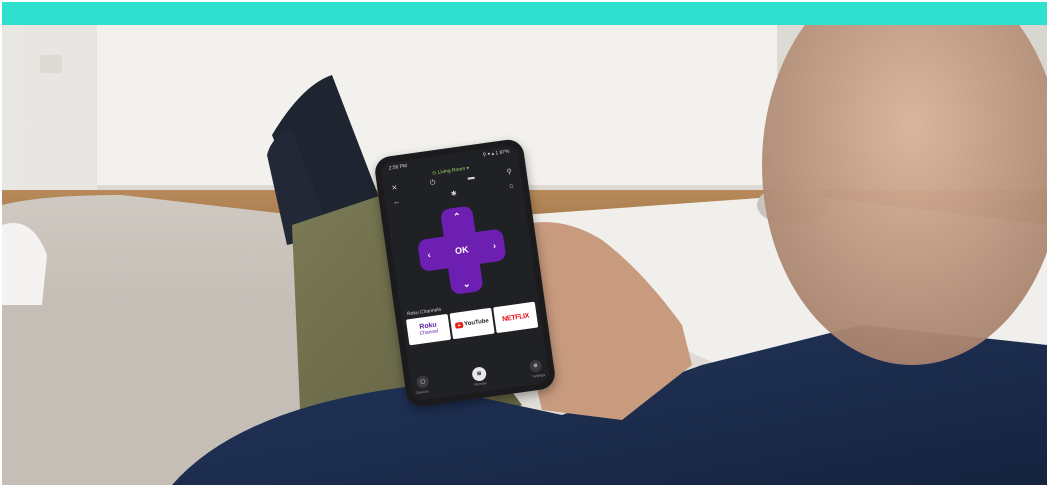  I want to click on home-icon: ⌂, so click(511, 186).